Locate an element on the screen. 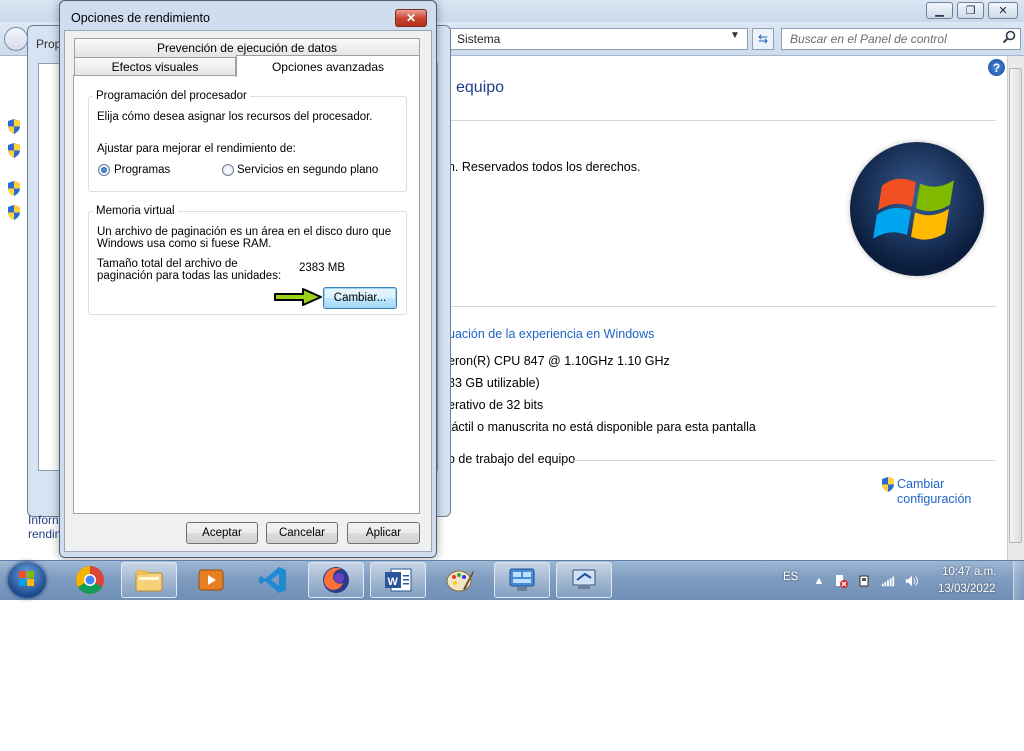  processor-value: eron(R) CPU 847 @ 1.10GHz 1.10 GHz is located at coordinates (559, 361).